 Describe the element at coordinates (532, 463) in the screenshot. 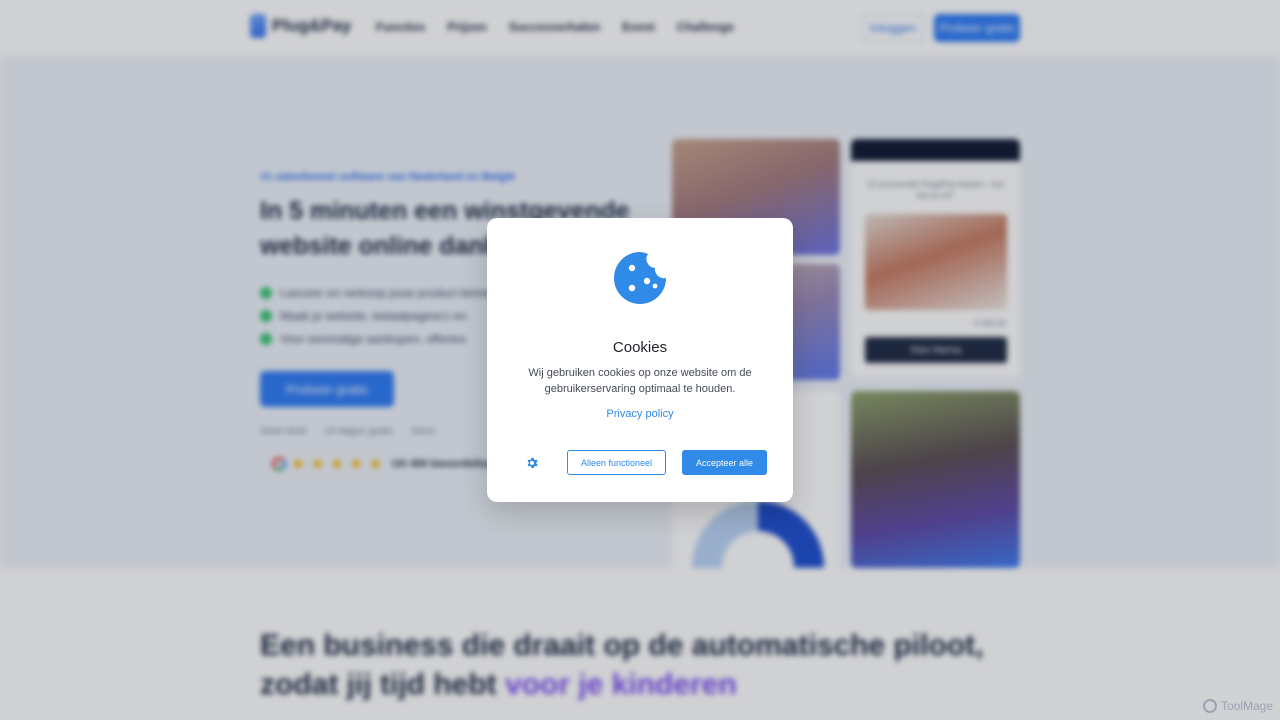

I see `gear-icon` at that location.